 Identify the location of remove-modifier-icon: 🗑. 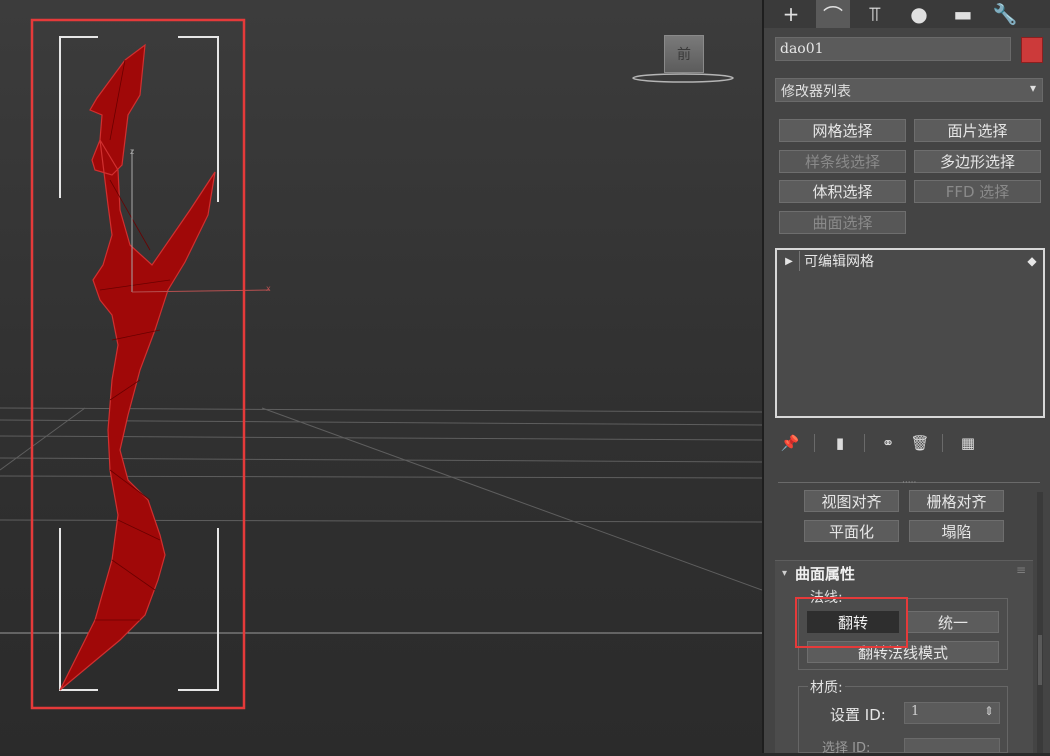
(920, 443).